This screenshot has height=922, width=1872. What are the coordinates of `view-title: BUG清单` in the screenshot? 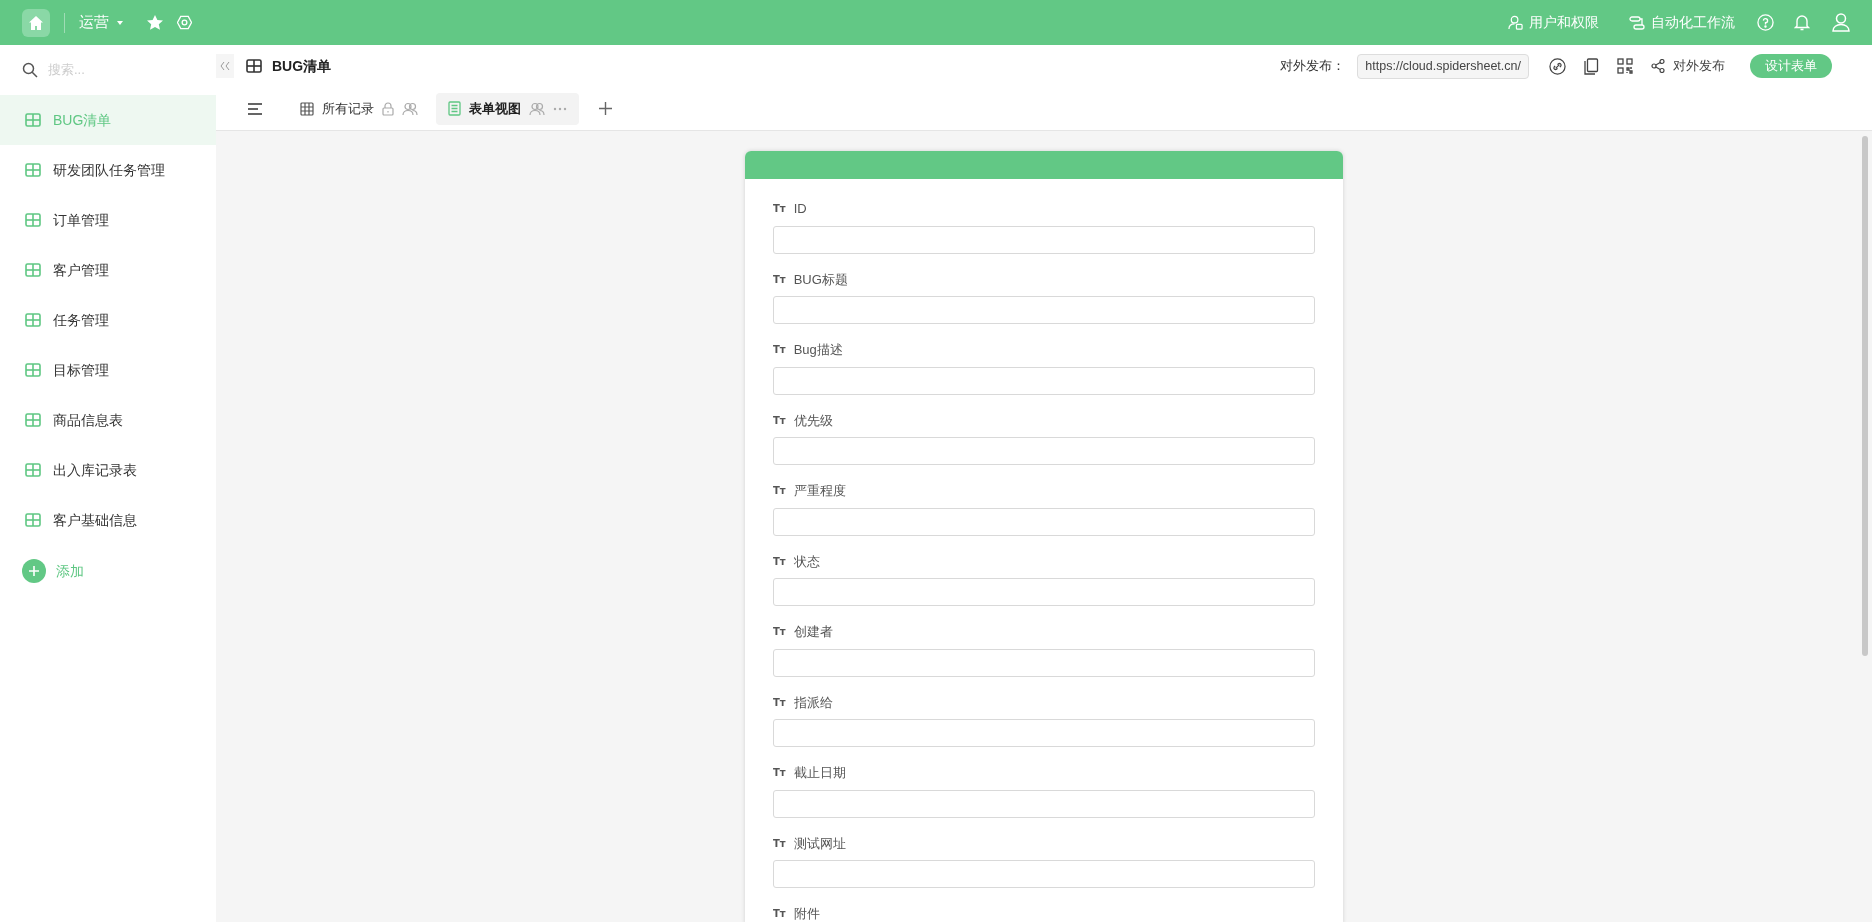 It's located at (302, 66).